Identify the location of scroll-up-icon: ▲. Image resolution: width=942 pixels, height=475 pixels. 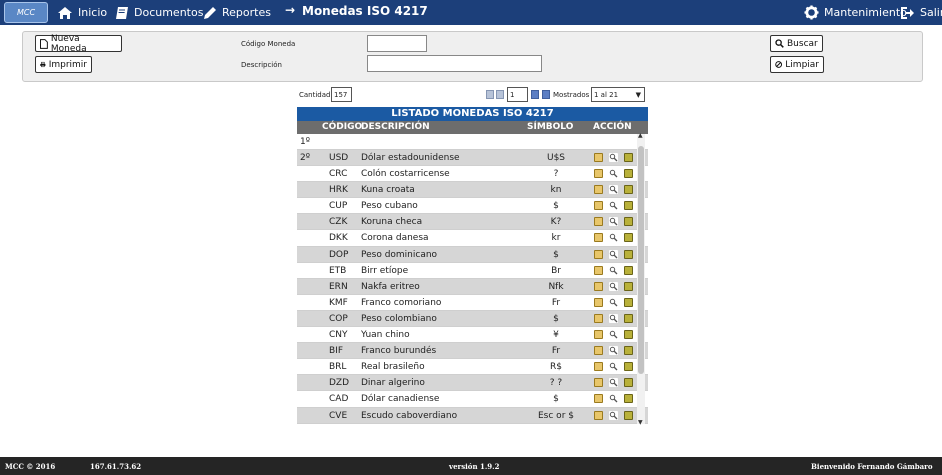
(640, 135).